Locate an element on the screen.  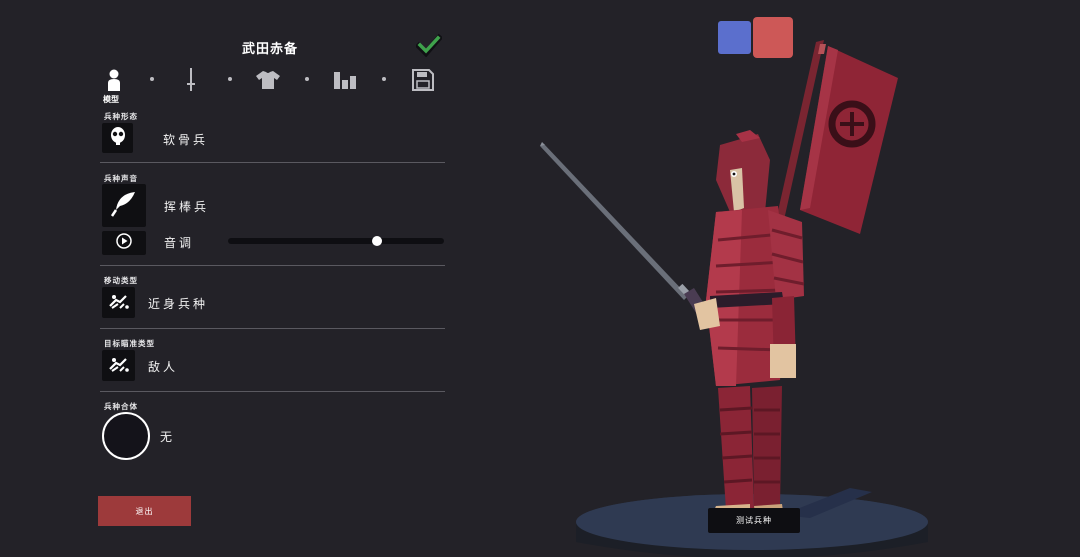
unit-voice-label: 兵种声音 is located at coordinates (121, 178).